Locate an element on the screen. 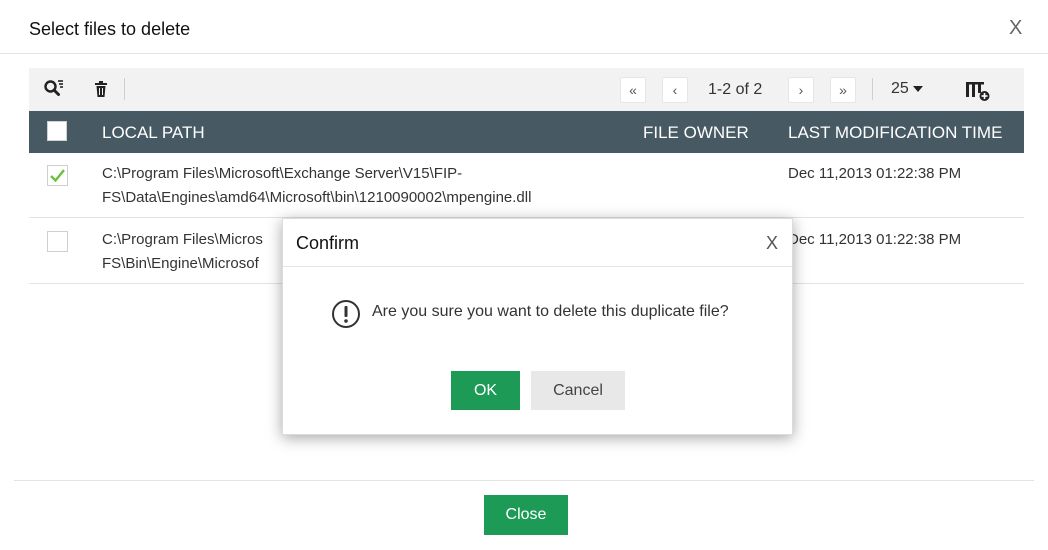 The image size is (1048, 550). first-page-button: « is located at coordinates (633, 90).